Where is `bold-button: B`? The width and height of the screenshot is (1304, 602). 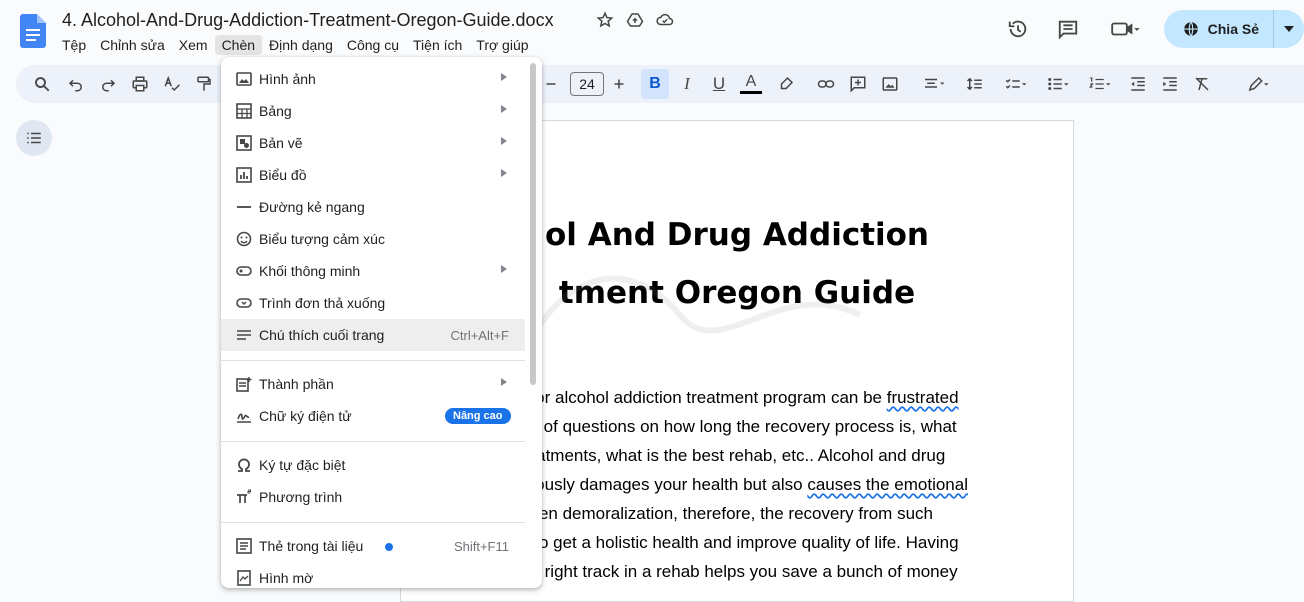
bold-button: B is located at coordinates (655, 84).